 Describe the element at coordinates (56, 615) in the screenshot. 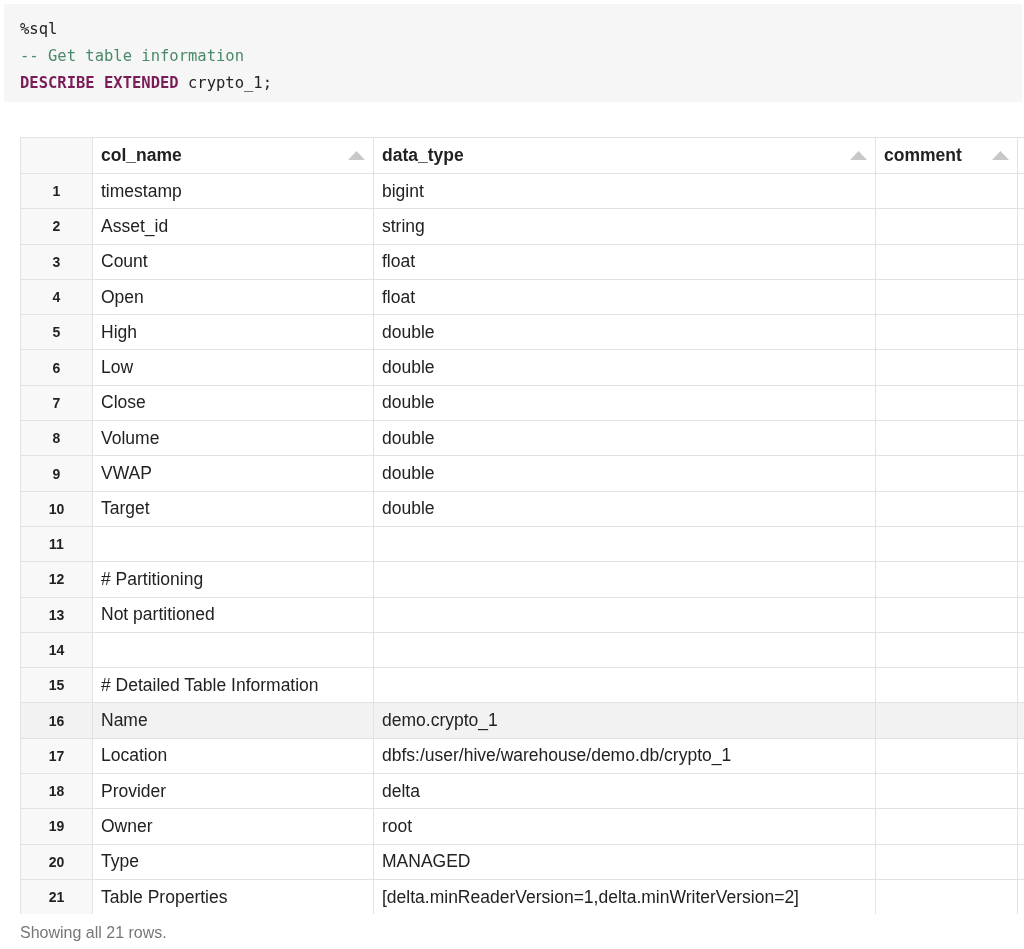

I see `row-number: 13` at that location.